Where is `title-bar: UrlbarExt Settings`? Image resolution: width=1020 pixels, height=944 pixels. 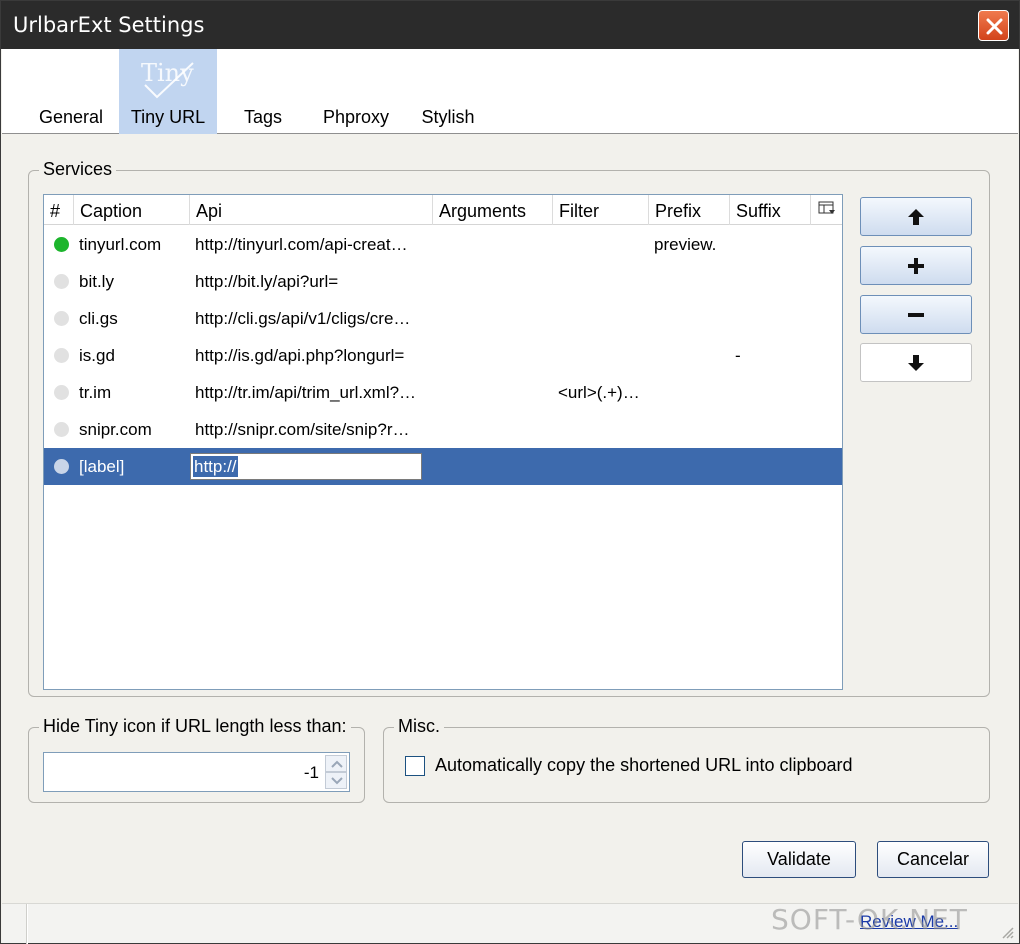
title-bar: UrlbarExt Settings is located at coordinates (510, 25).